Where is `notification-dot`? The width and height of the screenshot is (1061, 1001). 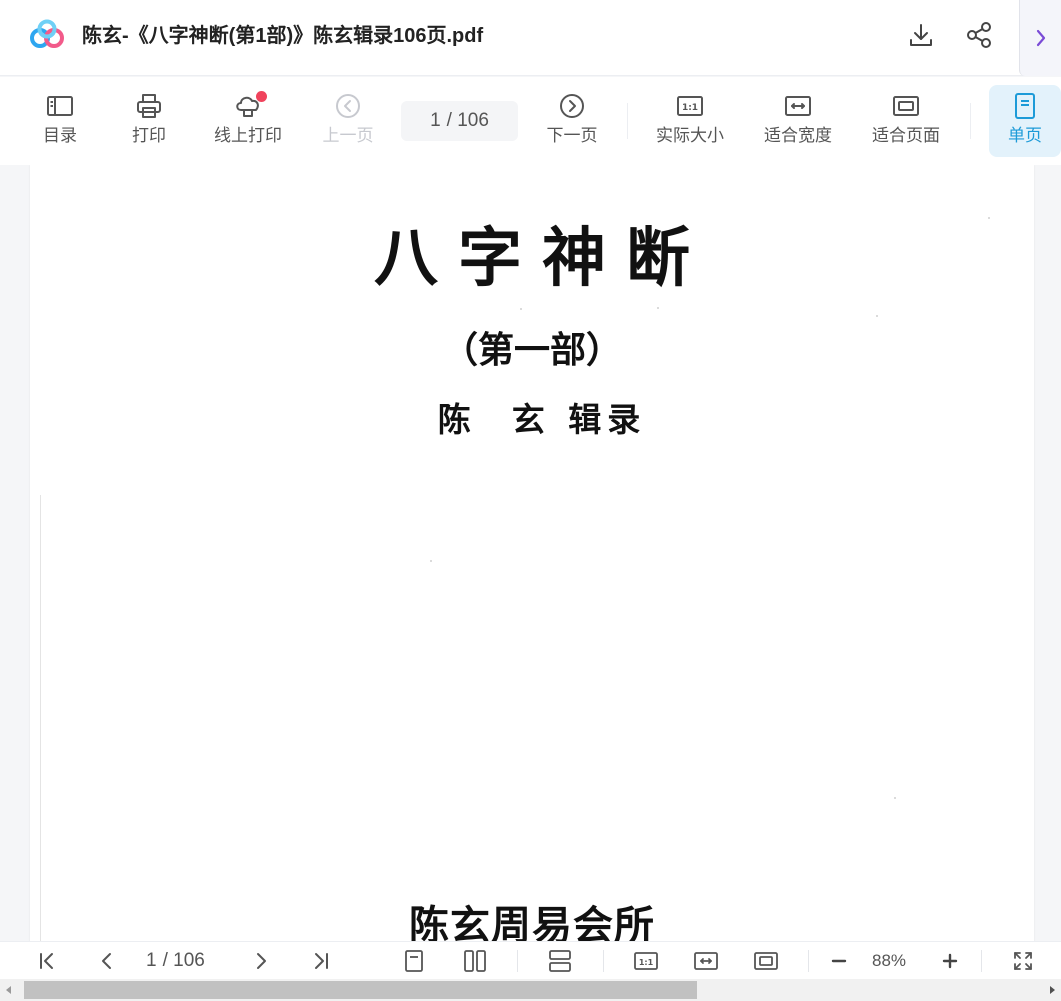
notification-dot is located at coordinates (261, 96).